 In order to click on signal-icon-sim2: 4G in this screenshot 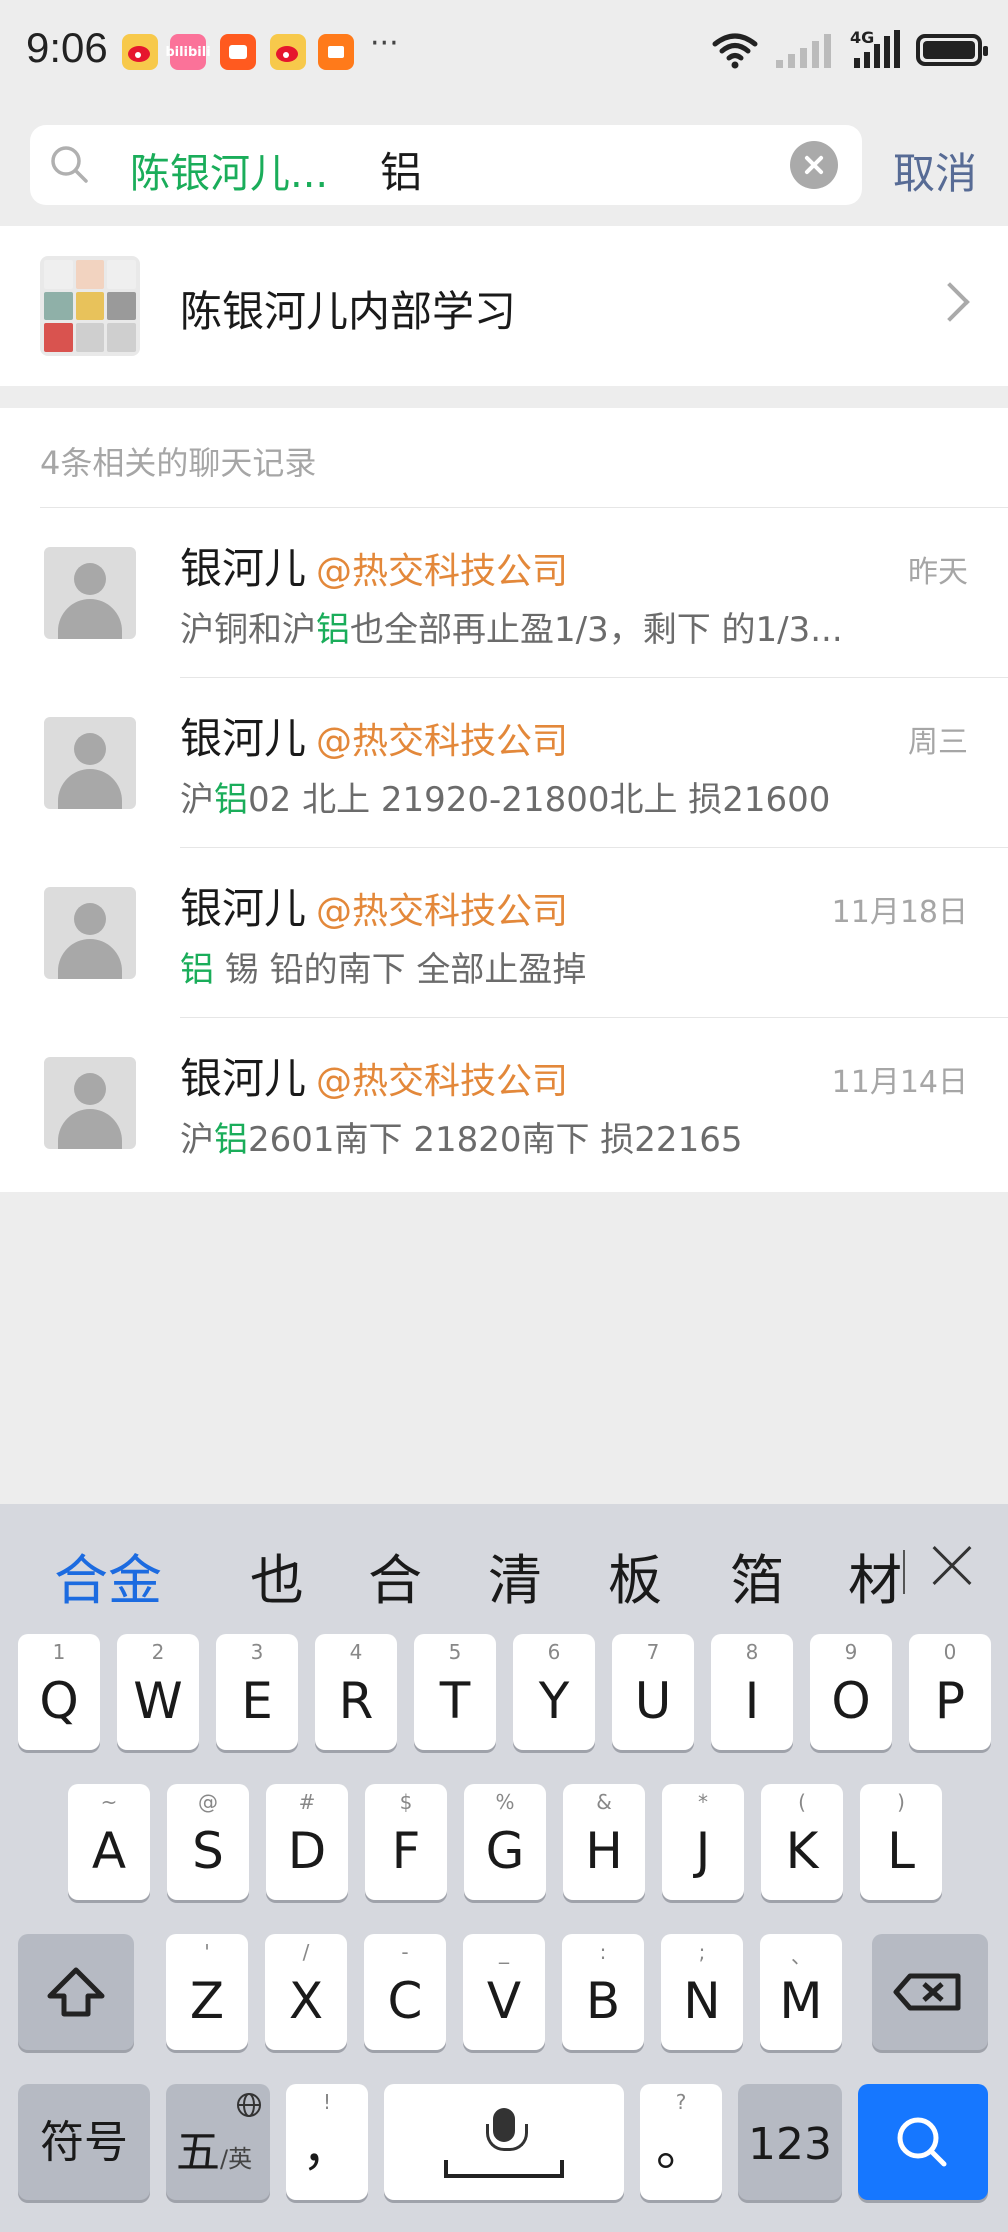, I will do `click(876, 49)`.